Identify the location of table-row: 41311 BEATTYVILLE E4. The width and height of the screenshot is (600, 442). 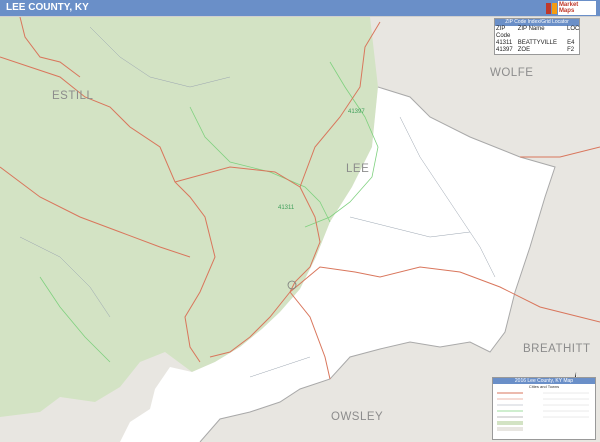
(537, 43).